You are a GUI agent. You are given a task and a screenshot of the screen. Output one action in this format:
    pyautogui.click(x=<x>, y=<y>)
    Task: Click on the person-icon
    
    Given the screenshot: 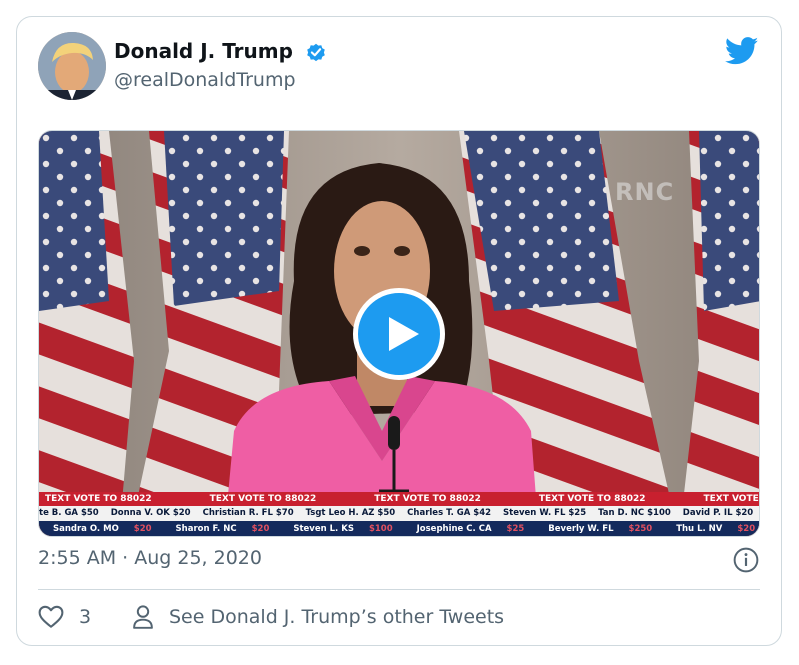 What is the action you would take?
    pyautogui.click(x=143, y=617)
    